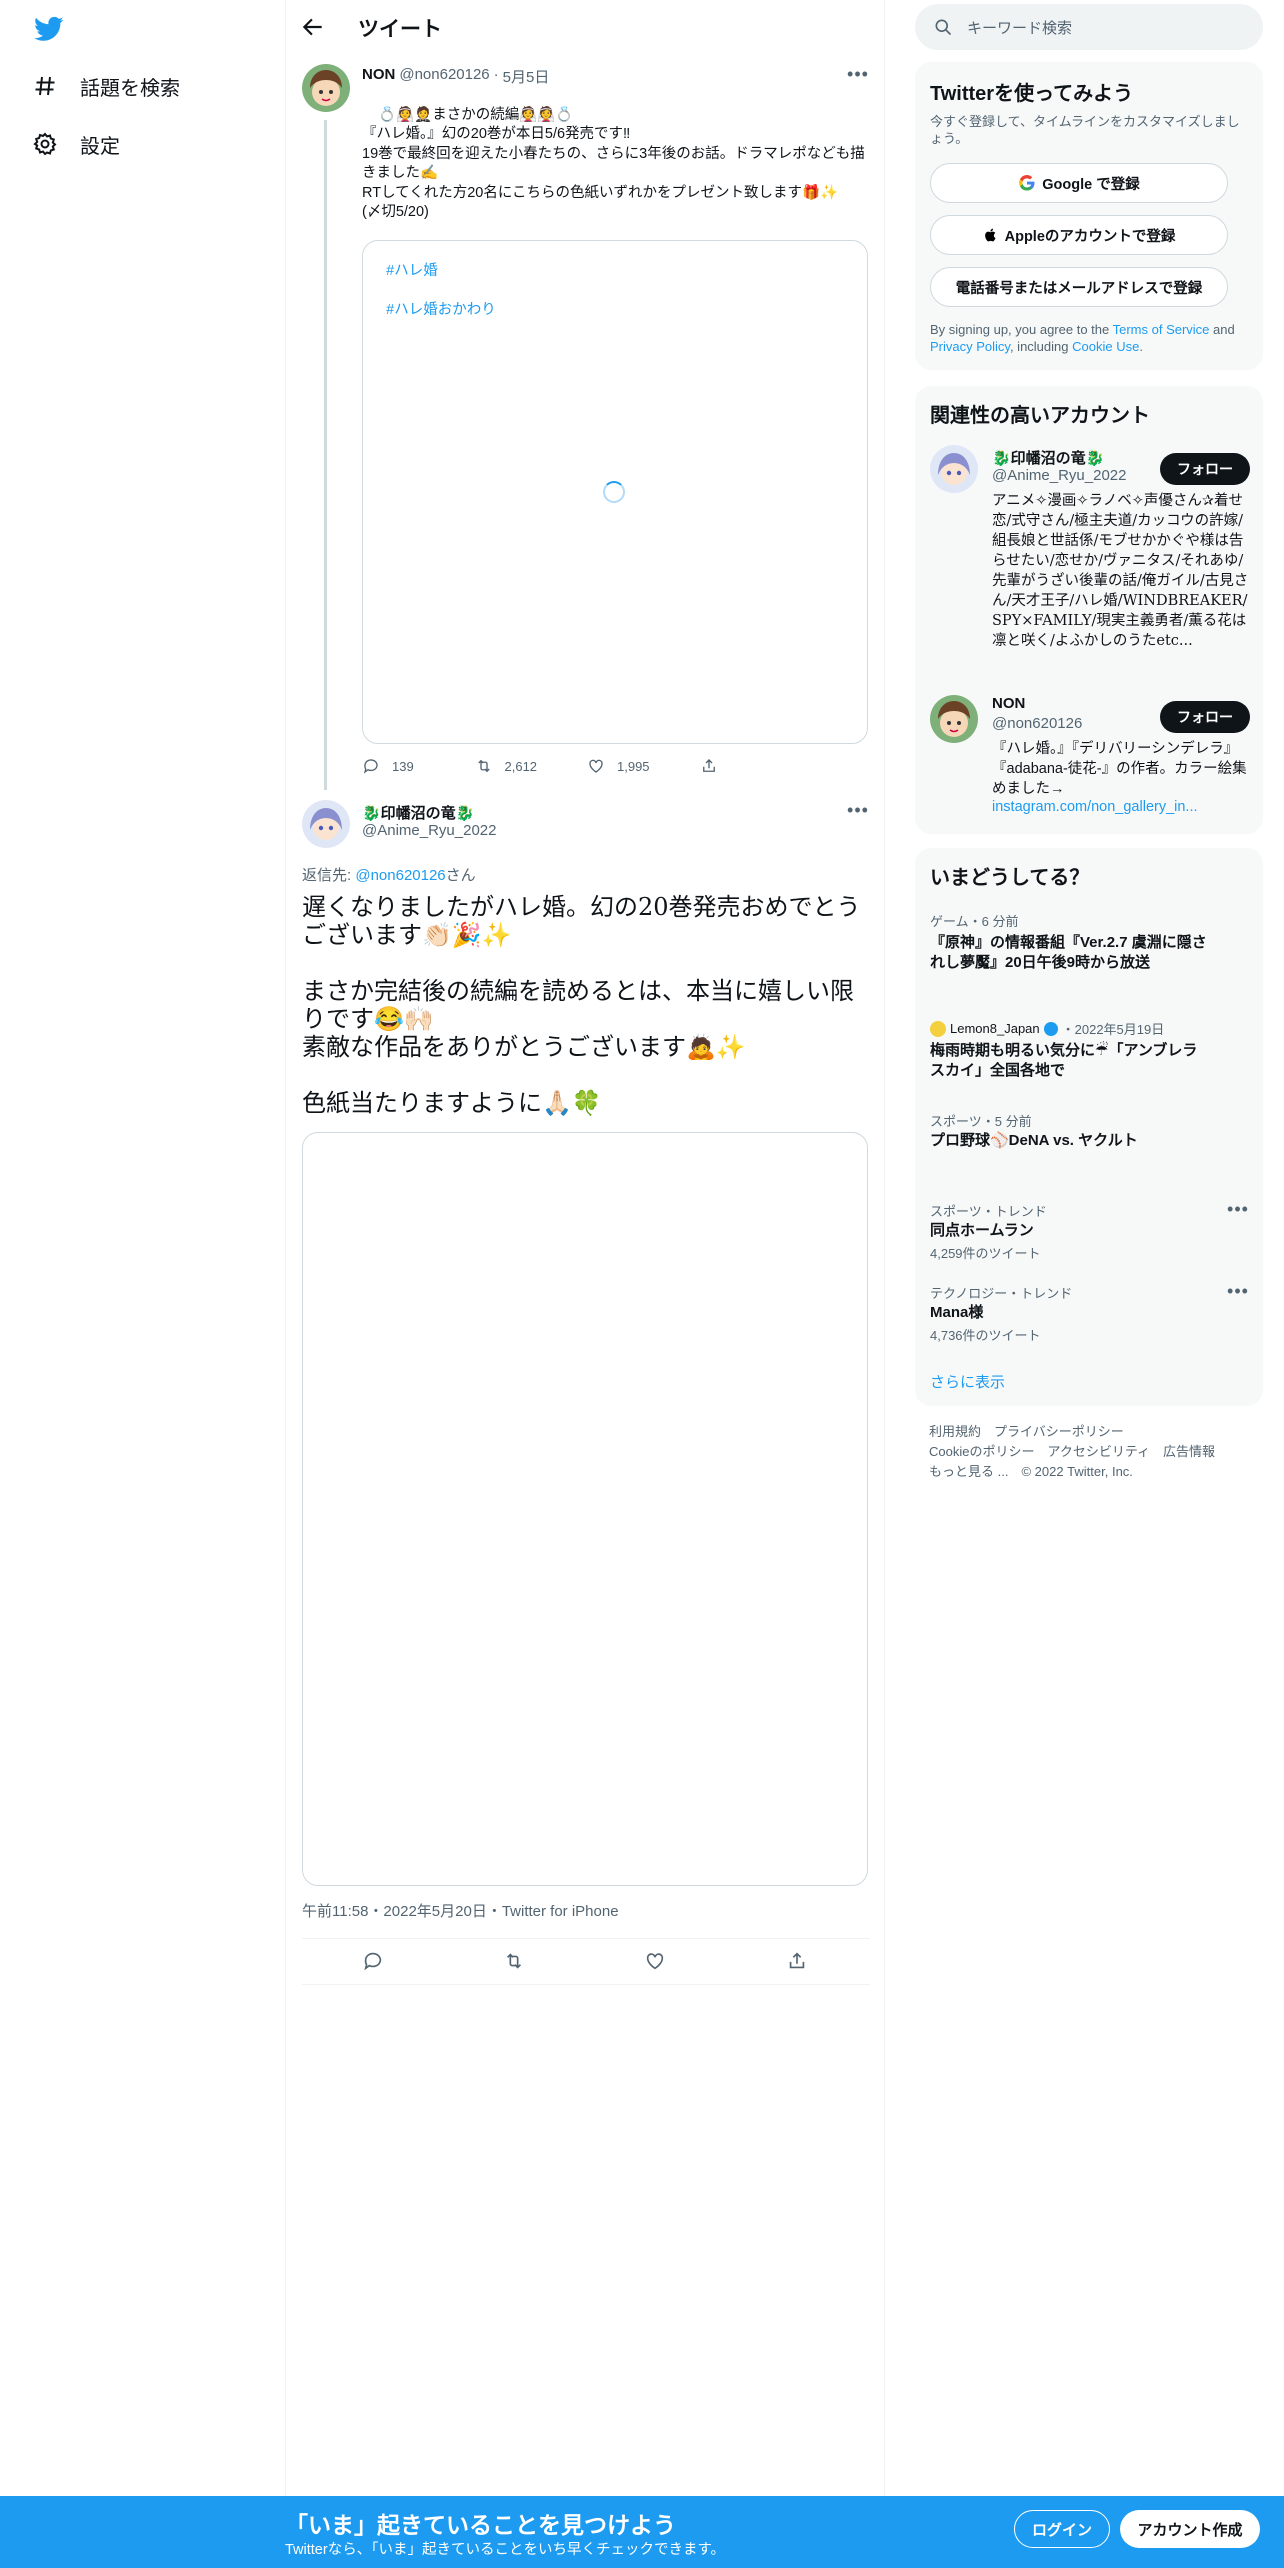  I want to click on phone-email-signup-button: 電話番号またはメールアドレスで登録, so click(1079, 287).